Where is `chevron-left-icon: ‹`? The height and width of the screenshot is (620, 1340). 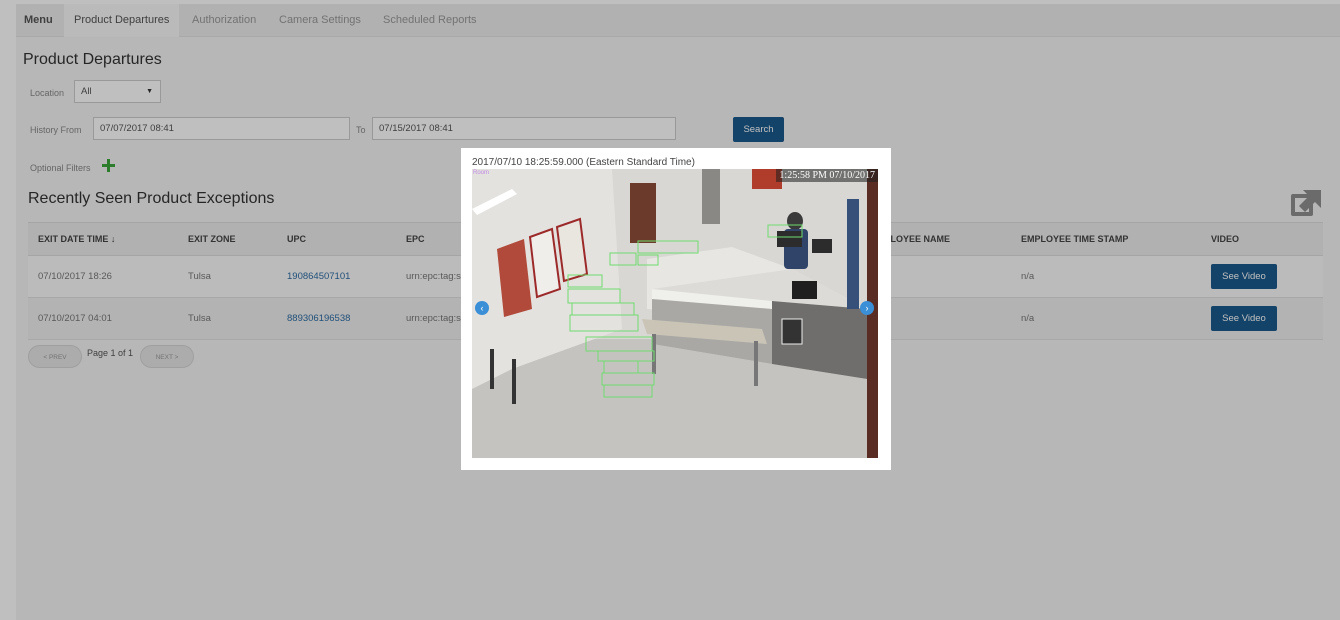 chevron-left-icon: ‹ is located at coordinates (482, 308).